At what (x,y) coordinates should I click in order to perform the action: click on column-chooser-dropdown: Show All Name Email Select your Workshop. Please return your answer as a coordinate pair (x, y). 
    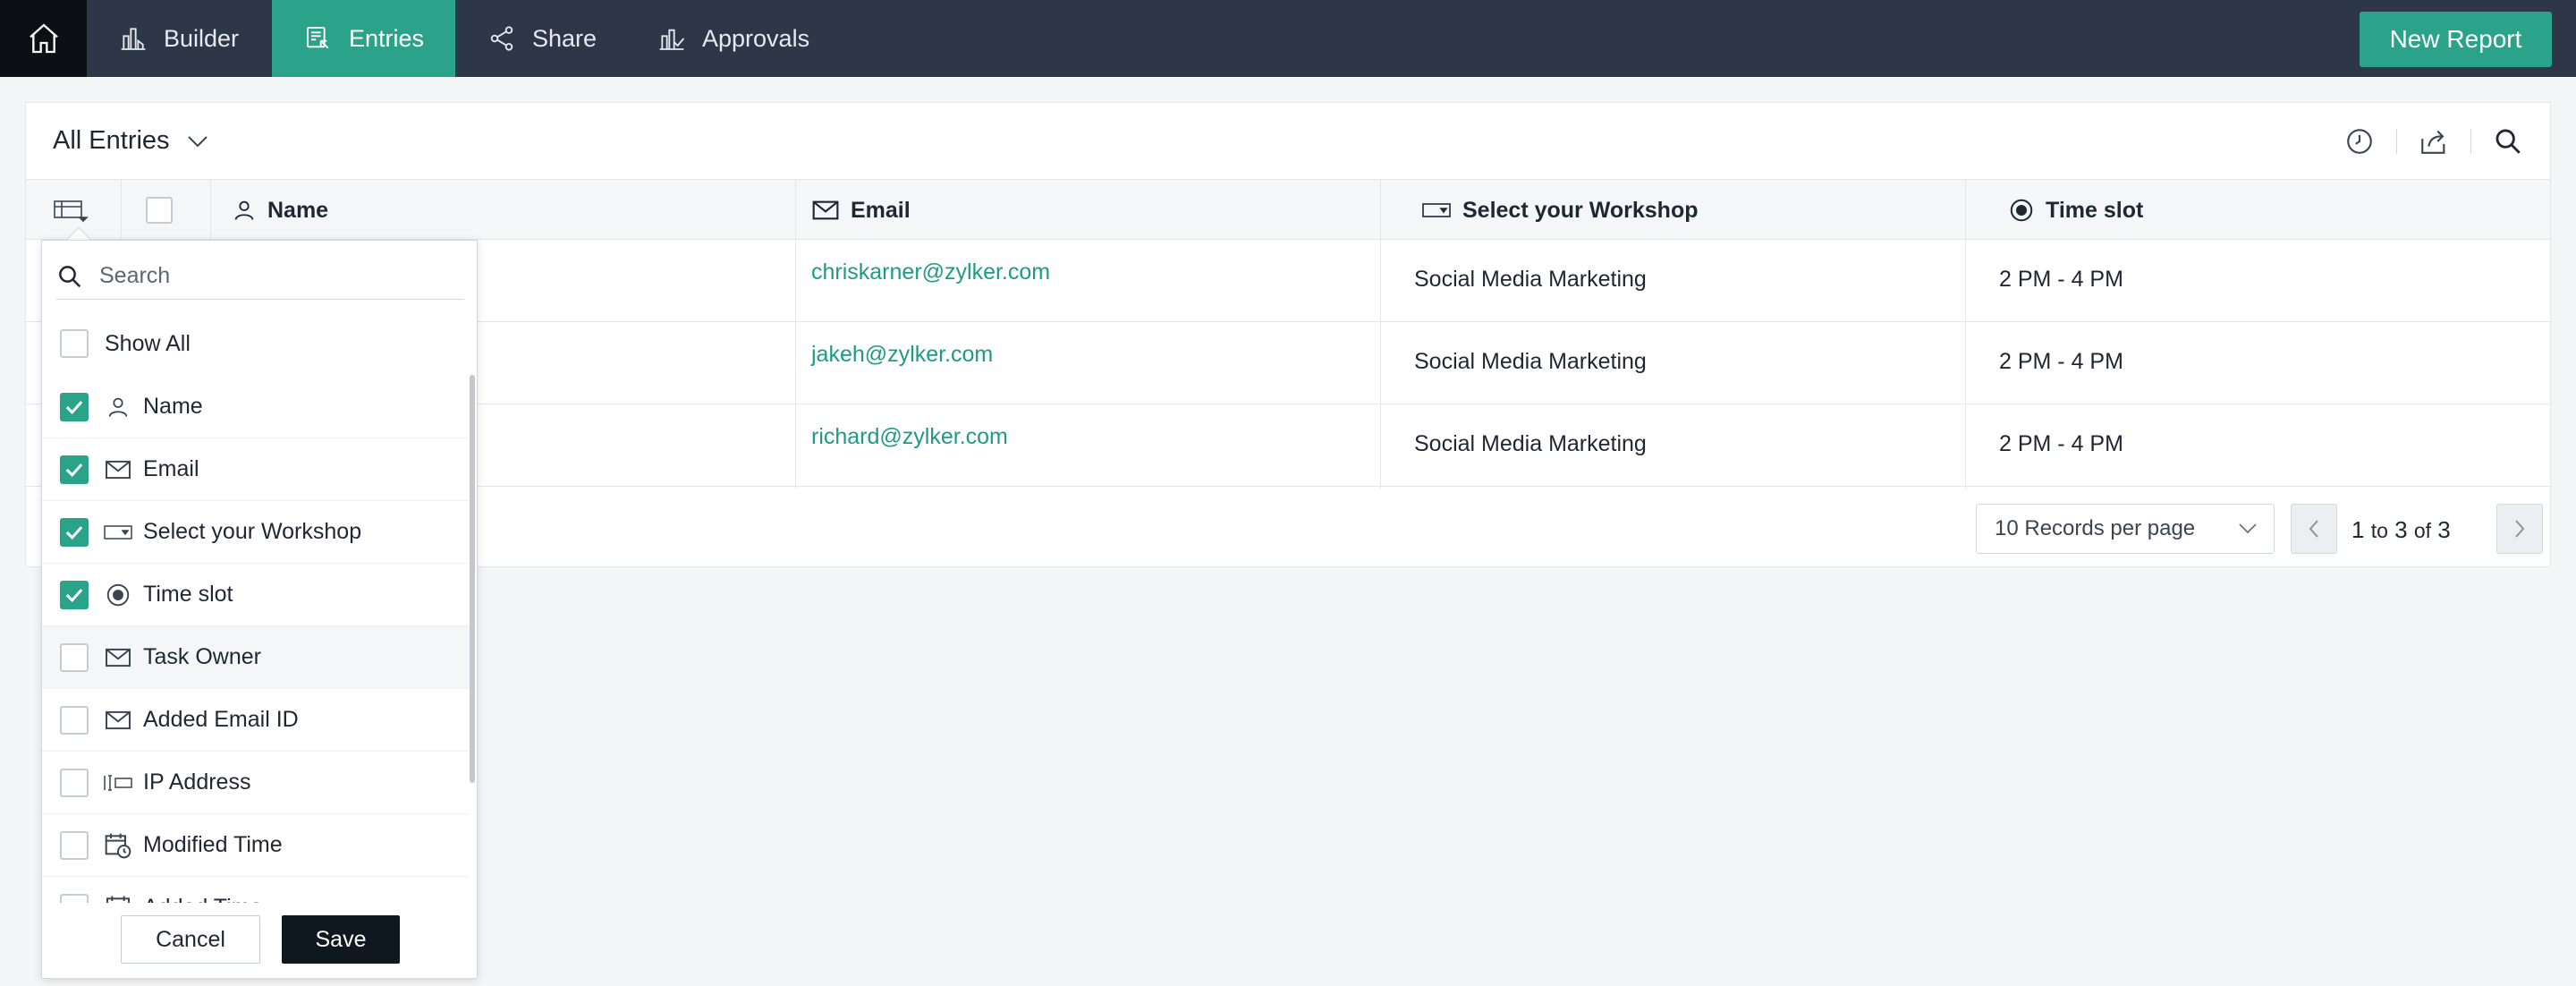
    Looking at the image, I should click on (259, 609).